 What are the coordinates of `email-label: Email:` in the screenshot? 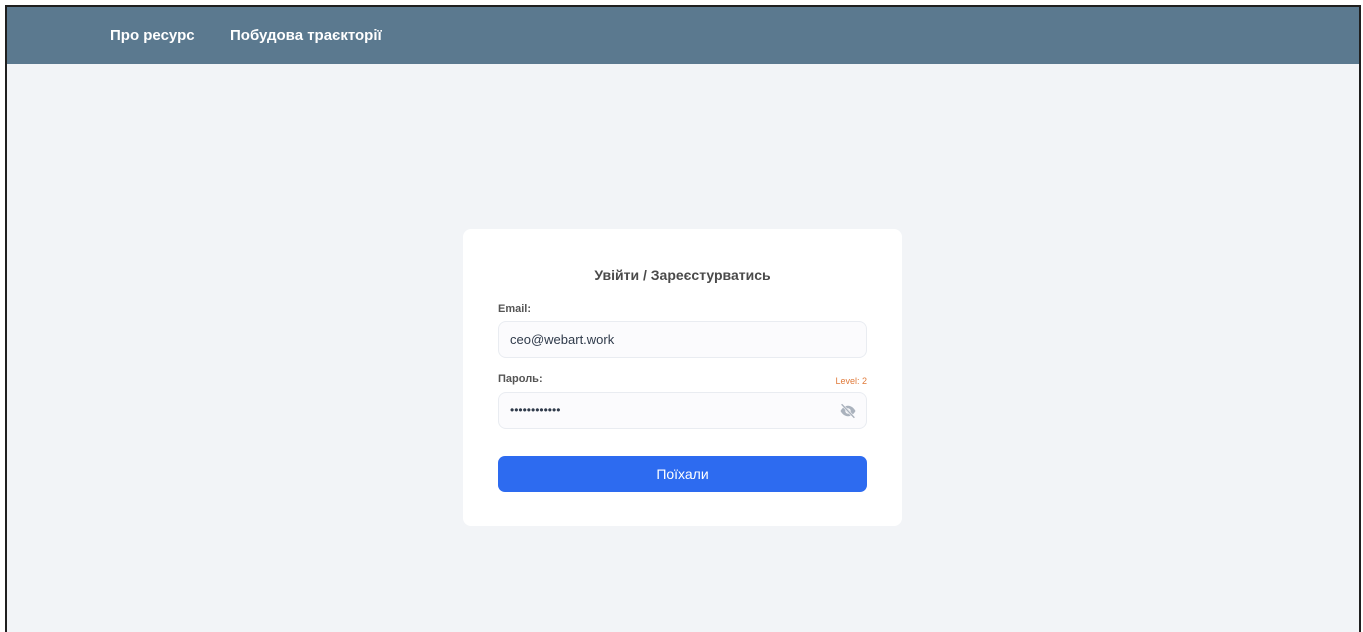 It's located at (515, 309).